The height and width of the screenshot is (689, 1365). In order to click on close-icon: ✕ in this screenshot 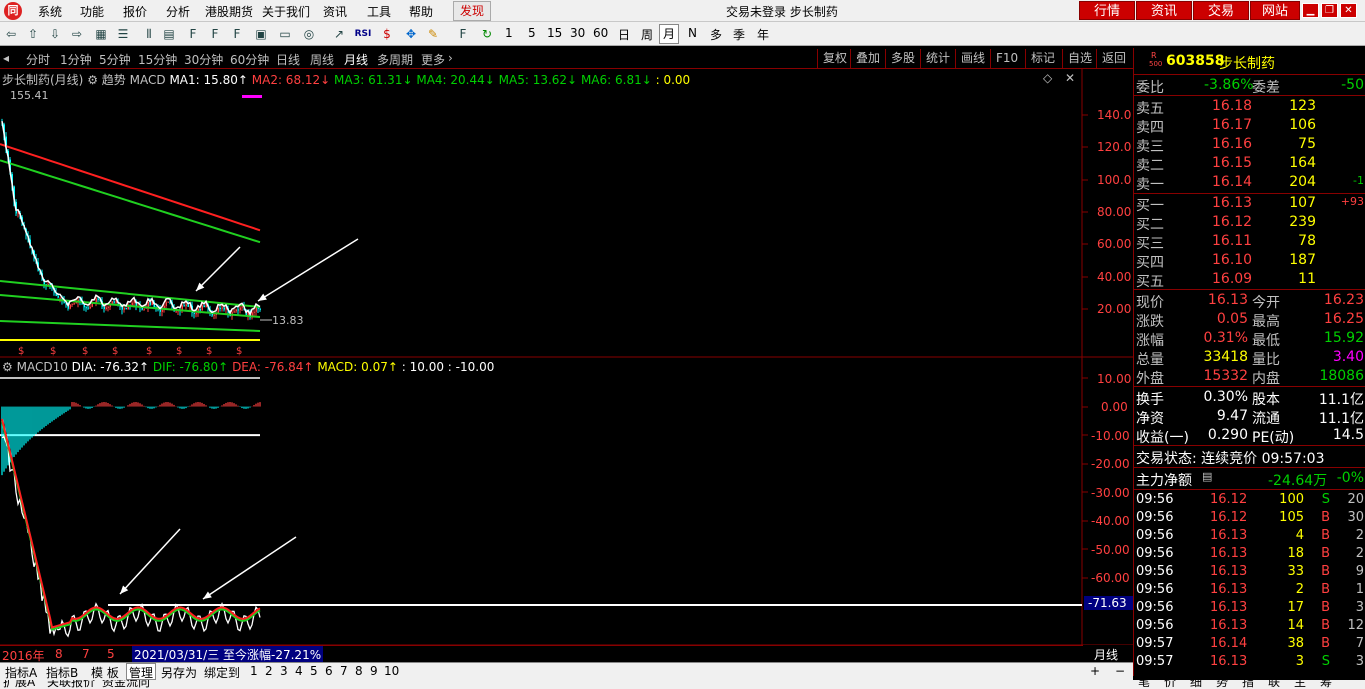, I will do `click(1348, 10)`.